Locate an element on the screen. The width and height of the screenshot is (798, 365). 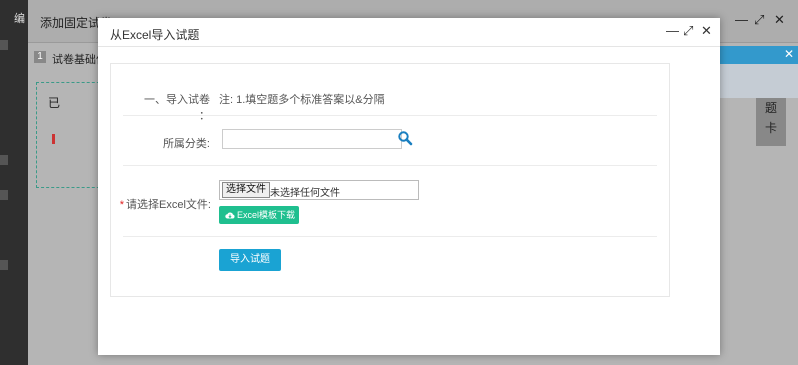
file-picker: 选择文件 未选择任何文件 is located at coordinates (319, 190).